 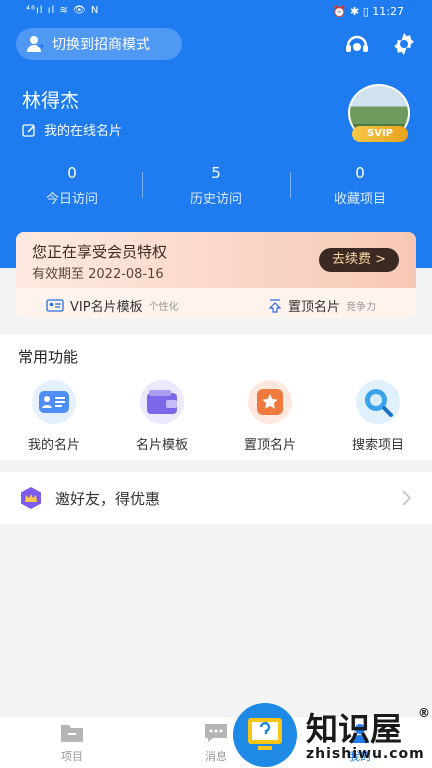 I want to click on stat-favorites: 0 收藏项目, so click(x=360, y=187).